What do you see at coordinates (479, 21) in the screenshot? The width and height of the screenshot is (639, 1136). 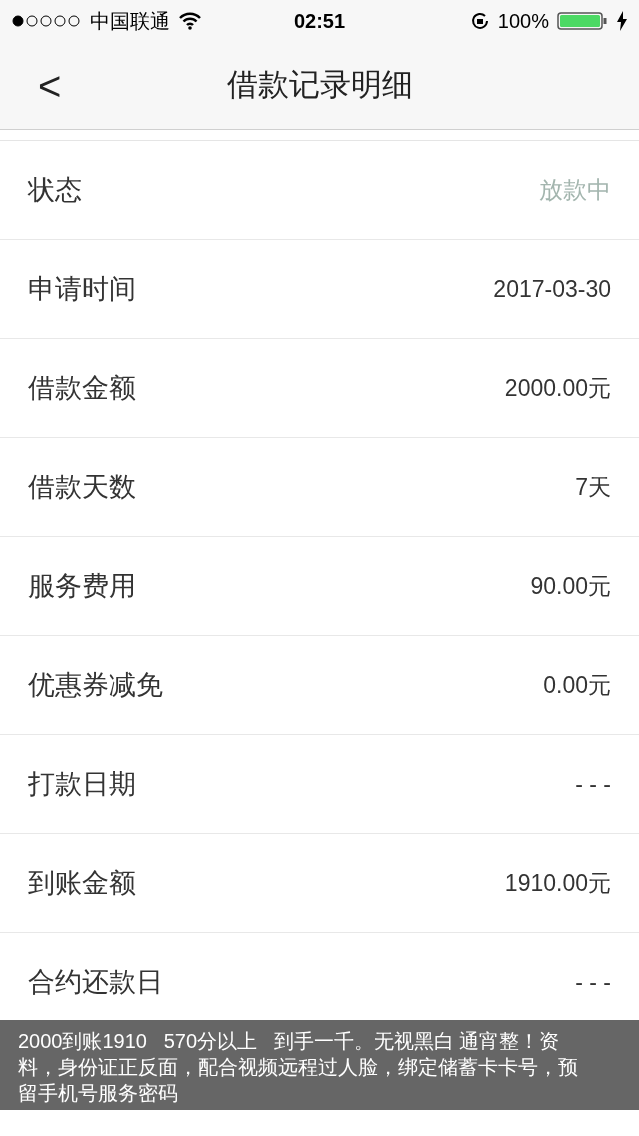 I see `rotation-lock-icon` at bounding box center [479, 21].